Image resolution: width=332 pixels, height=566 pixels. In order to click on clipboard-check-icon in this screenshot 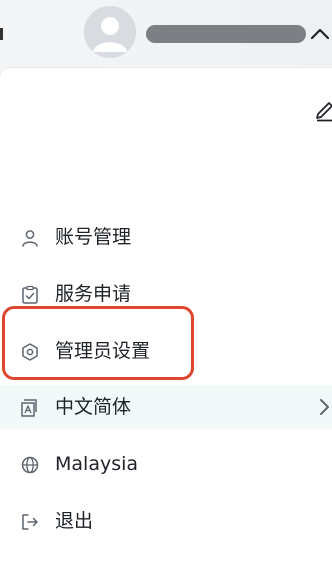, I will do `click(30, 294)`.